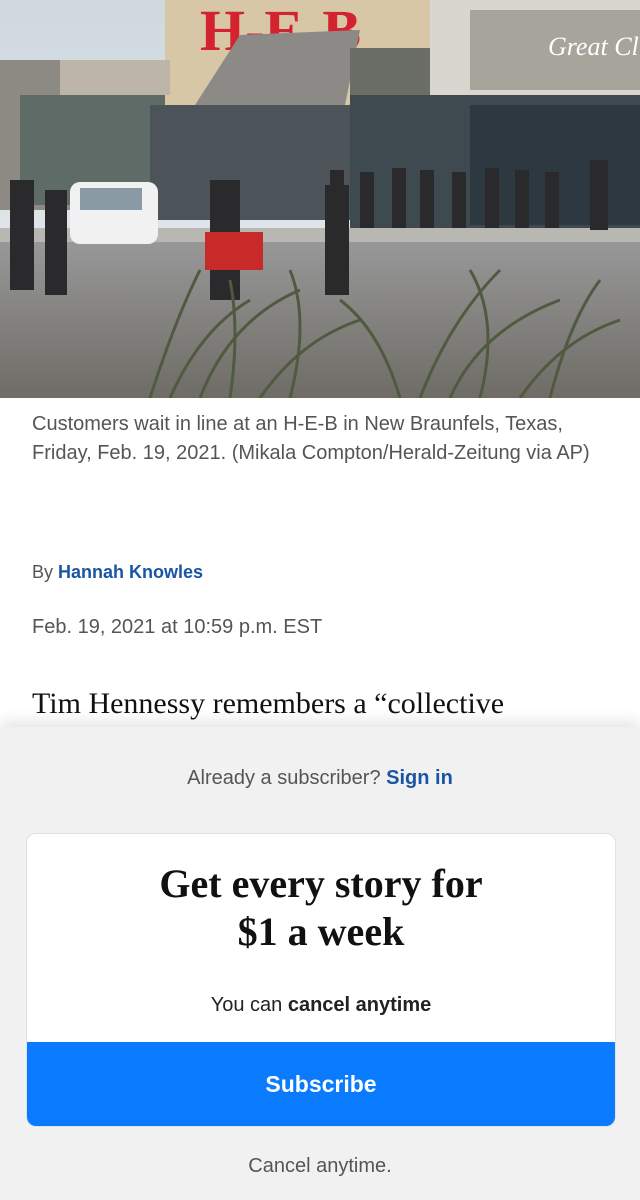 This screenshot has width=640, height=1200. I want to click on publish-date: Feb. 19, 2021 at 10:59 p.m. EST, so click(177, 627).